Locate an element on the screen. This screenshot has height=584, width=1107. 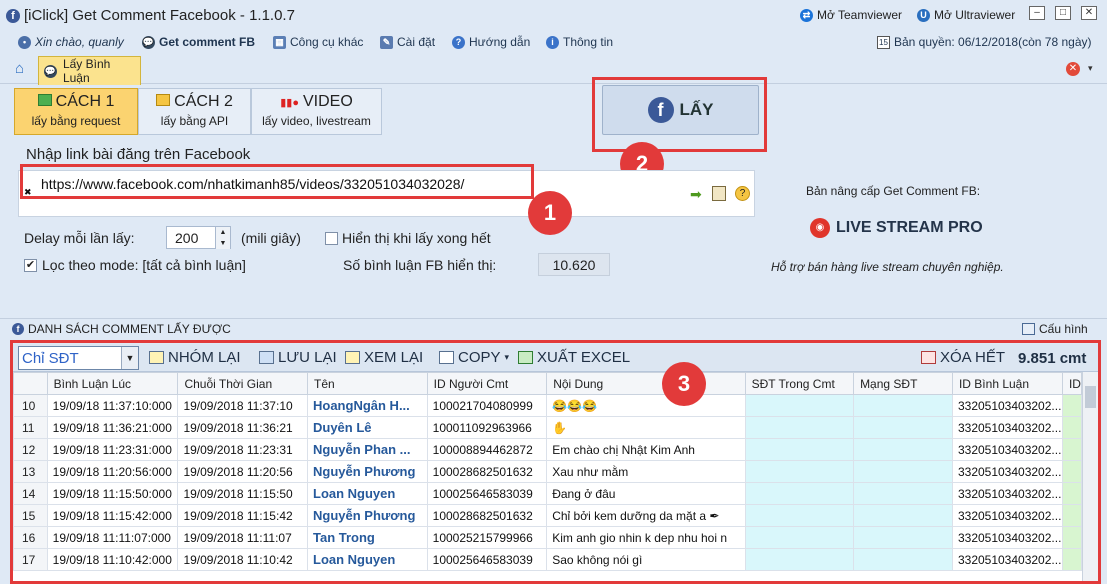
menu-other-tools: ▦ Công cụ khác is located at coordinates (318, 42).